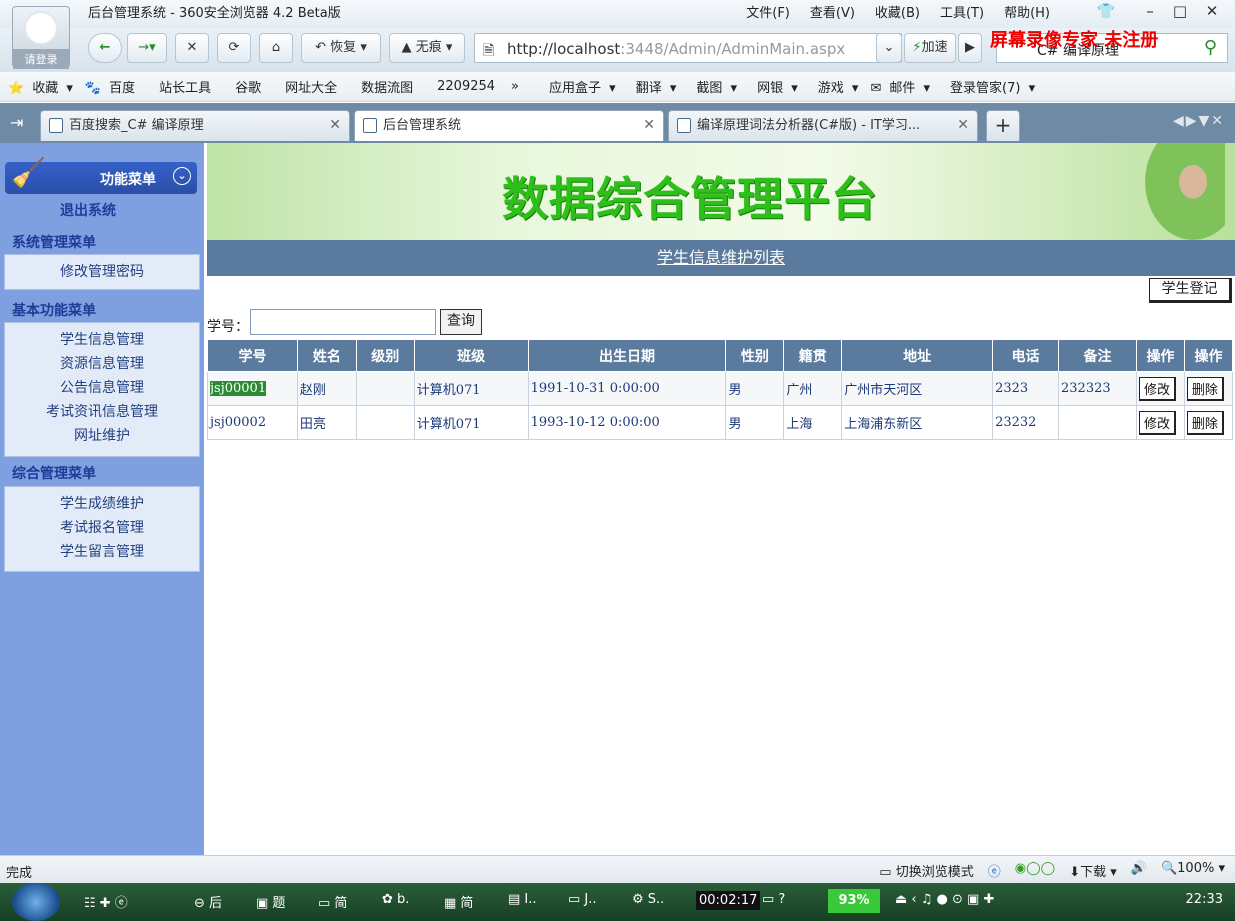  I want to click on sidebar-item-exam-registration: 考试报名管理, so click(102, 528).